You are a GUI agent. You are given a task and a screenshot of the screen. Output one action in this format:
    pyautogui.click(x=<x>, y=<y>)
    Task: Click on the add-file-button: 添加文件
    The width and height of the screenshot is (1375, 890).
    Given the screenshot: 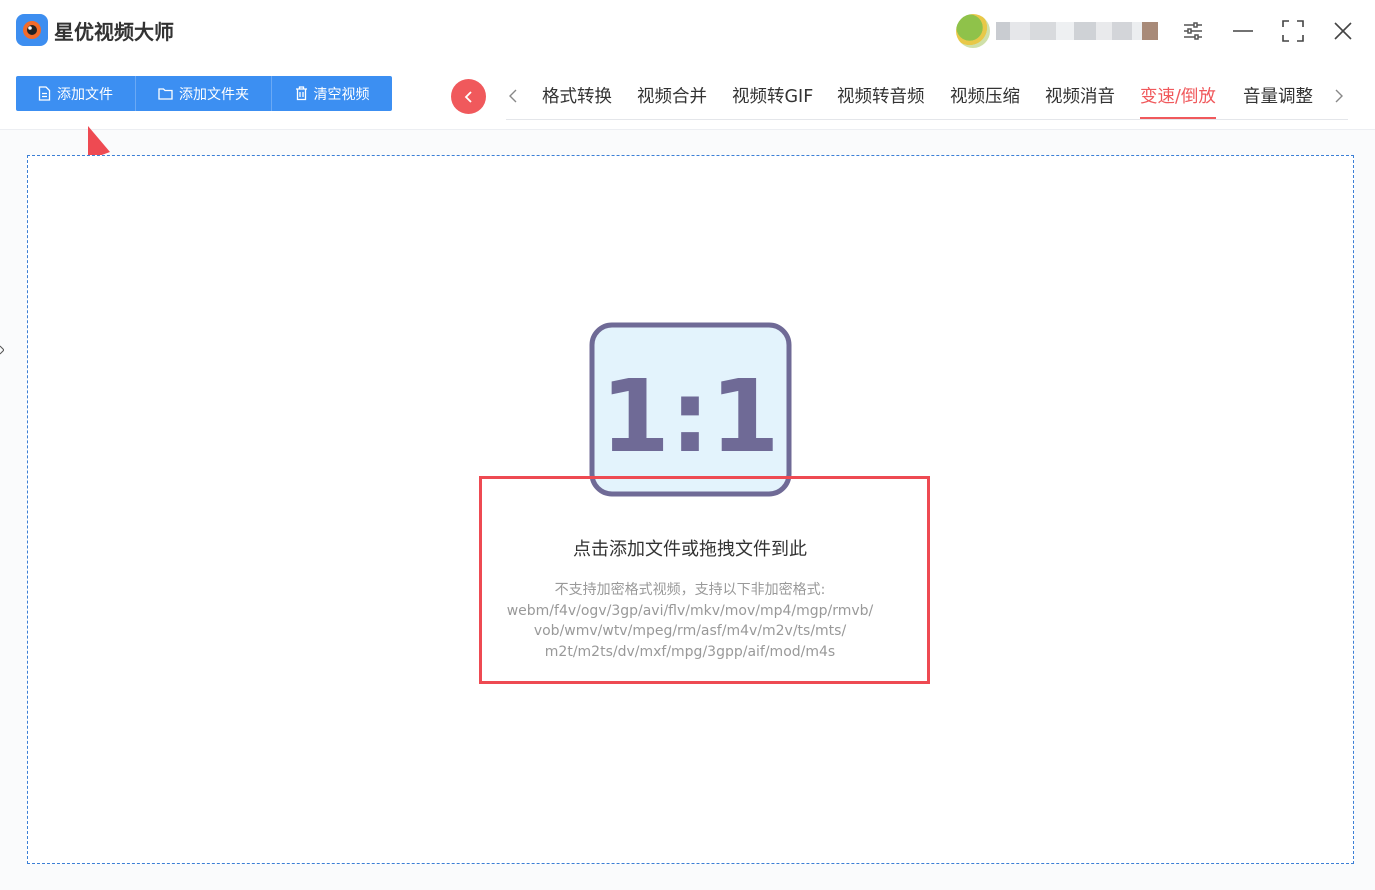 What is the action you would take?
    pyautogui.click(x=76, y=93)
    